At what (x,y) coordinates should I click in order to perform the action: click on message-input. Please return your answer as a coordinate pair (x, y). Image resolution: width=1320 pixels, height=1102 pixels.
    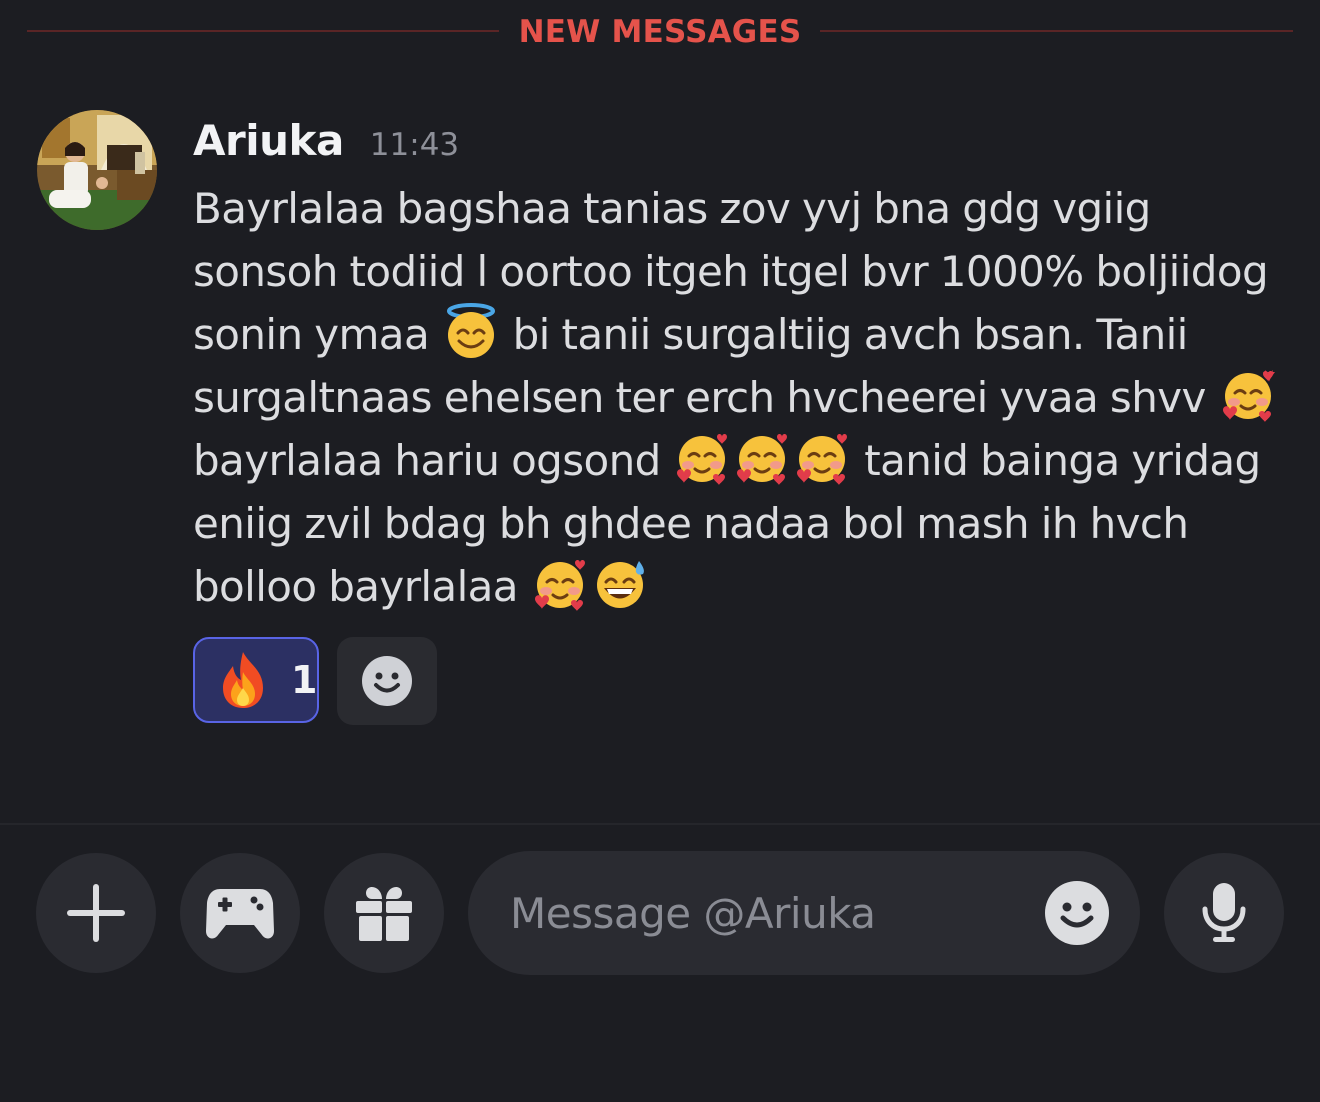
    Looking at the image, I should click on (770, 913).